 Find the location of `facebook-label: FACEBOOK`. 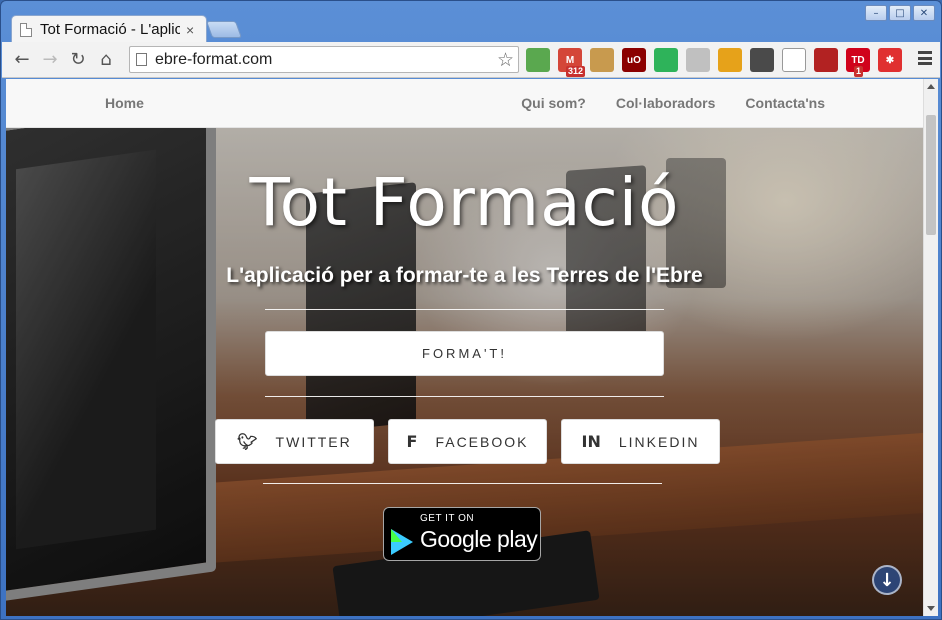

facebook-label: FACEBOOK is located at coordinates (482, 441).